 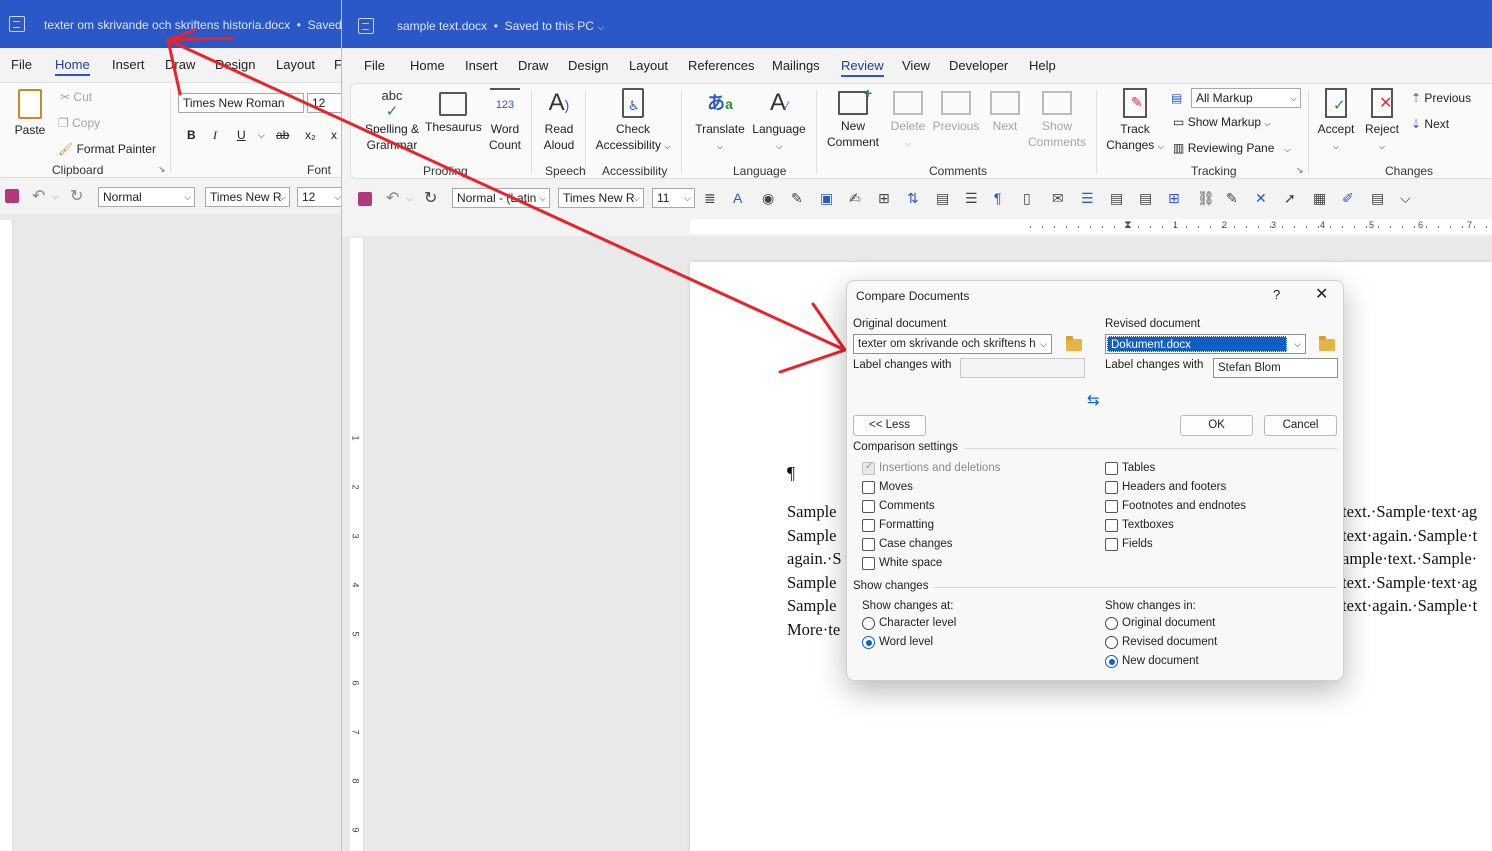 I want to click on option-label: Tables, so click(x=1139, y=468).